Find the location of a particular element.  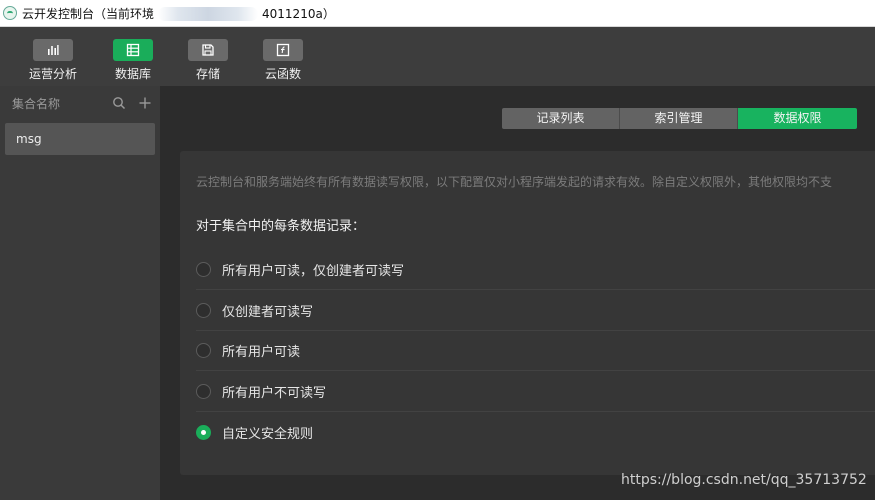

collection-item-msg: msg is located at coordinates (80, 139).